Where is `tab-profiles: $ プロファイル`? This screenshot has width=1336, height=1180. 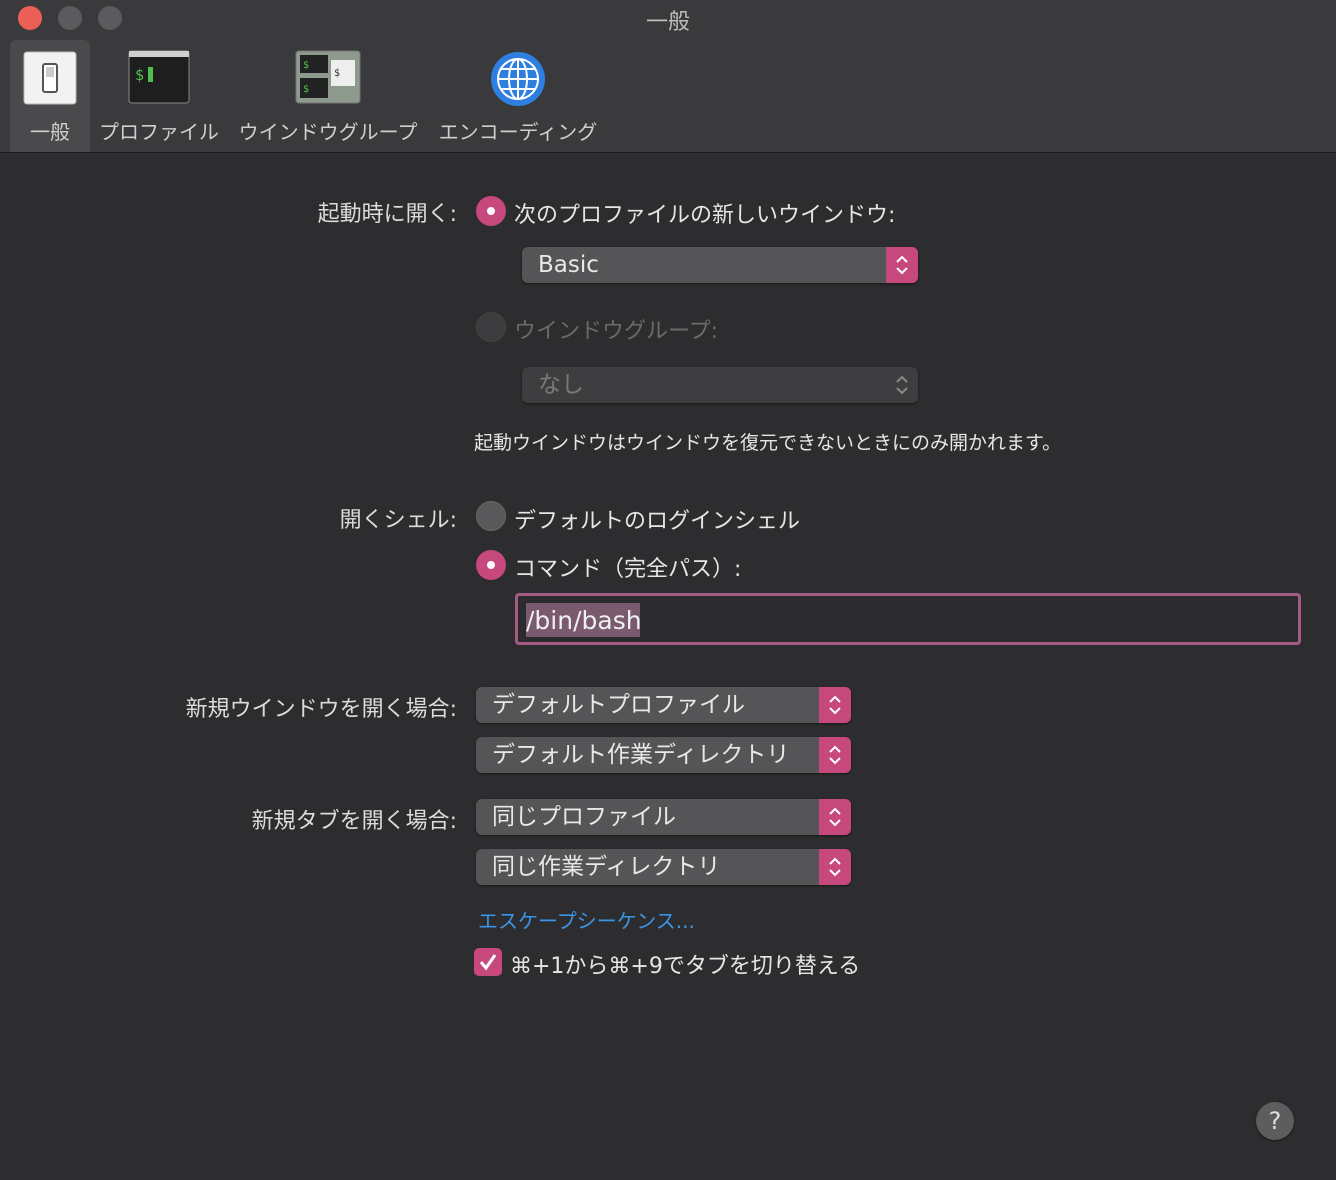 tab-profiles: $ プロファイル is located at coordinates (159, 96).